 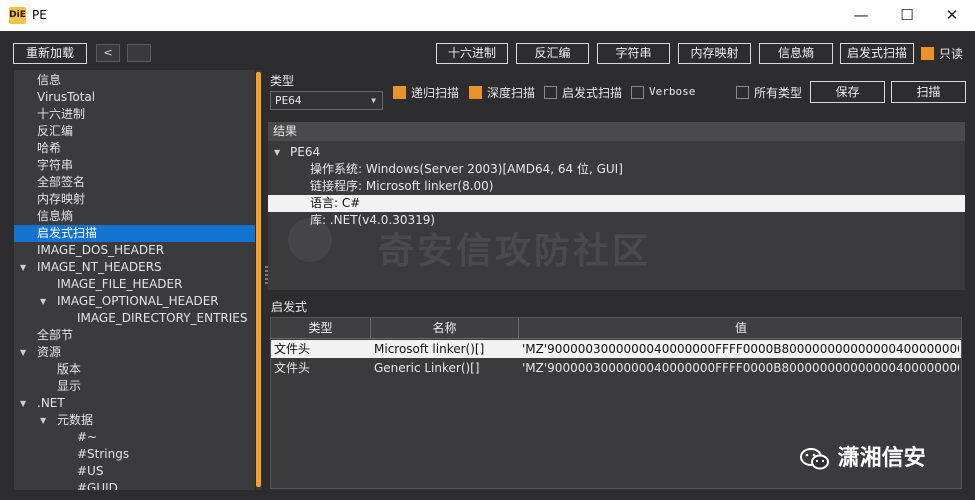 I want to click on window-title: PE, so click(x=39, y=15).